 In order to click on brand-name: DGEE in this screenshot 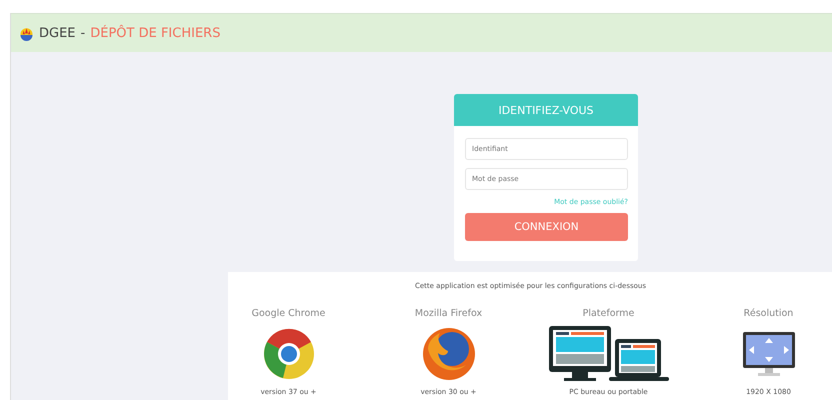, I will do `click(57, 33)`.